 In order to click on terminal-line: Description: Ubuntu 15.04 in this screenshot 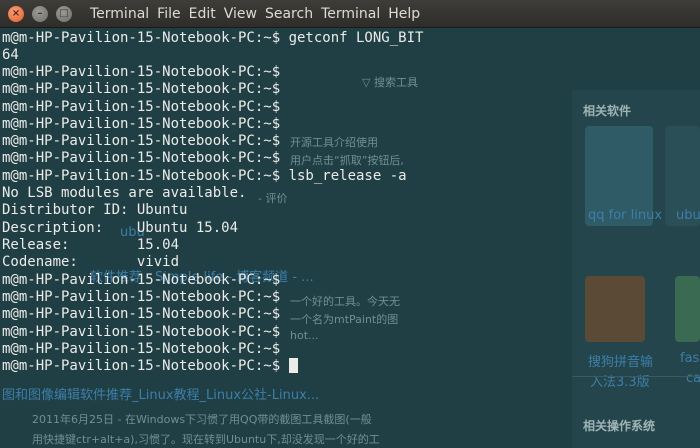, I will do `click(120, 228)`.